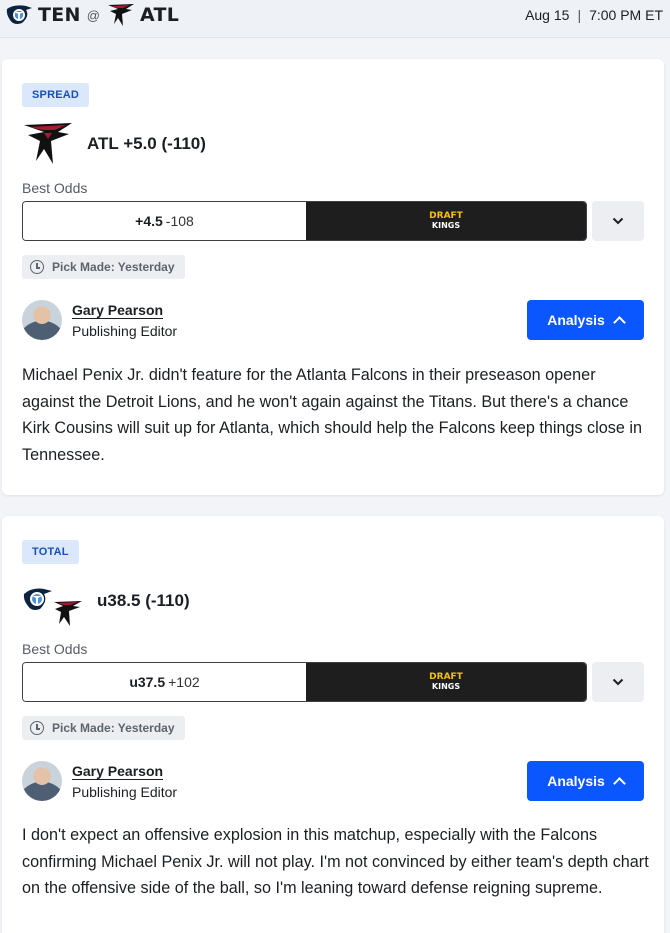  I want to click on pick-label: u38.5 (-110), so click(143, 600).